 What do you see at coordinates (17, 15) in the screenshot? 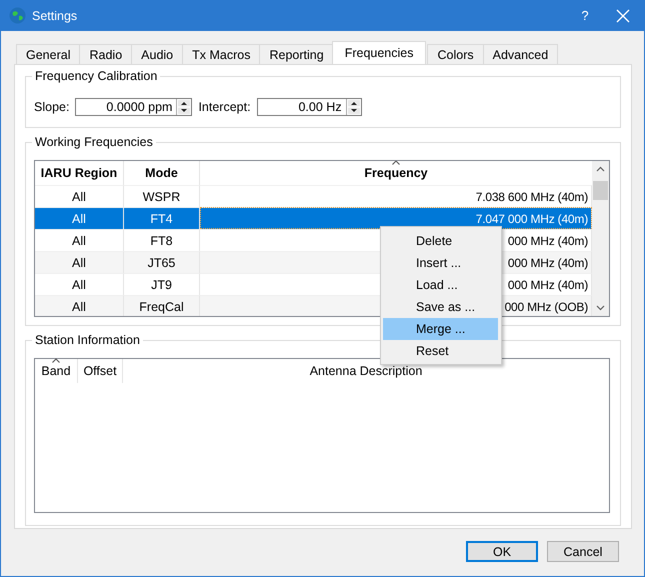
I see `globe-icon` at bounding box center [17, 15].